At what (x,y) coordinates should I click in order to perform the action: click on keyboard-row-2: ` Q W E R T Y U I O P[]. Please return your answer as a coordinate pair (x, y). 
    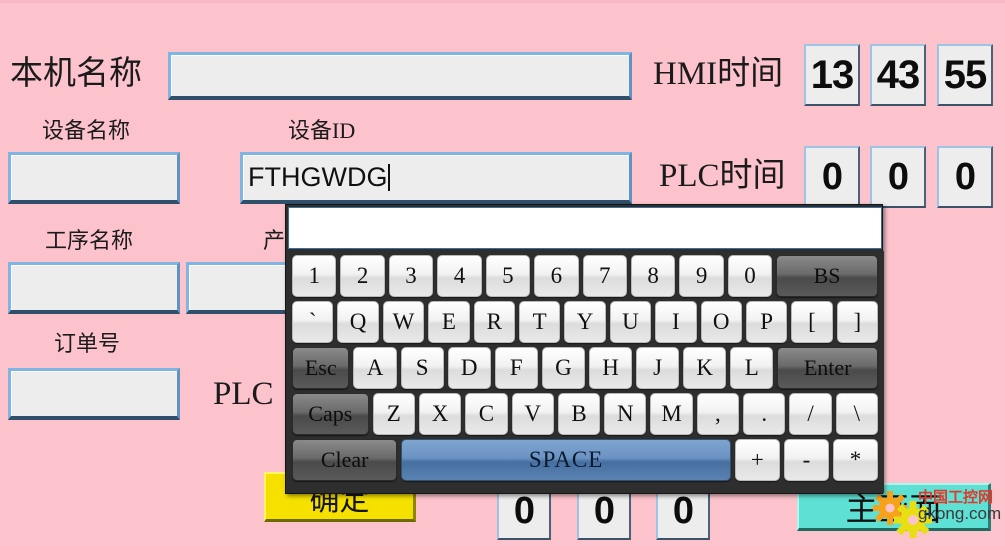
    Looking at the image, I should click on (585, 322).